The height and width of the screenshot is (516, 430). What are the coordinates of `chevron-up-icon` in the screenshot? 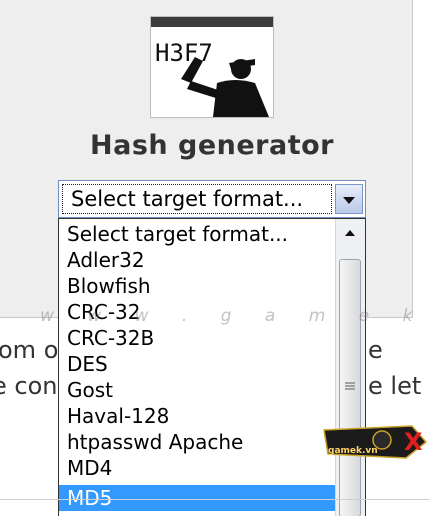 It's located at (350, 233).